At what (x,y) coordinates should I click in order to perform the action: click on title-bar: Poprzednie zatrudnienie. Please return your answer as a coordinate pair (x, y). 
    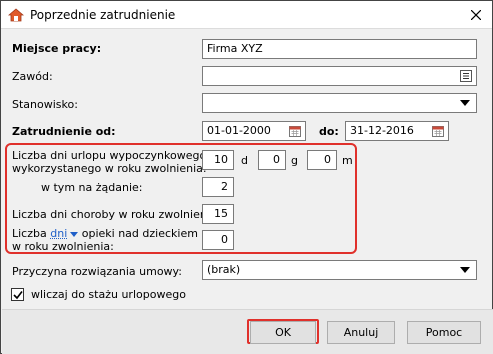
    Looking at the image, I should click on (246, 15).